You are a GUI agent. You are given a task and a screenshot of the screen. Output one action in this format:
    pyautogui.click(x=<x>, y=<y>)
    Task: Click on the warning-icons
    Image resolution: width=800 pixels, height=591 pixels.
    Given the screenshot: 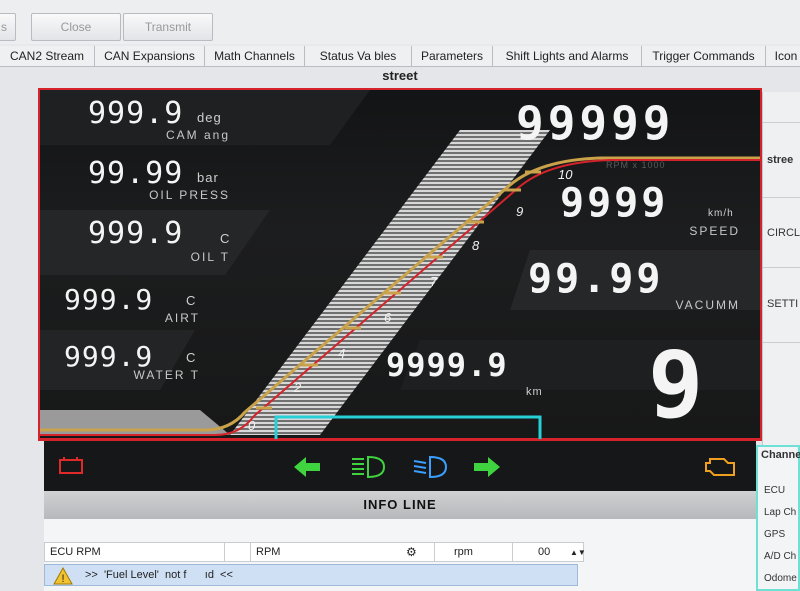 What is the action you would take?
    pyautogui.click(x=397, y=467)
    